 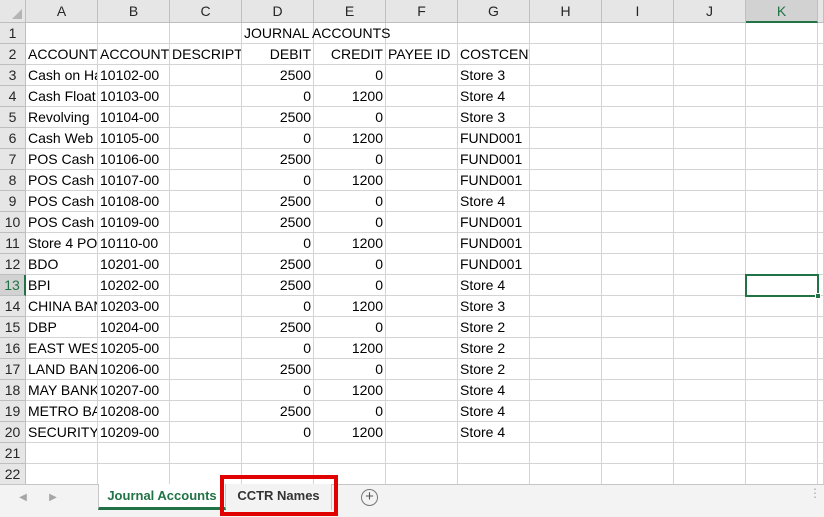 What do you see at coordinates (422, 117) in the screenshot?
I see `cell-f5` at bounding box center [422, 117].